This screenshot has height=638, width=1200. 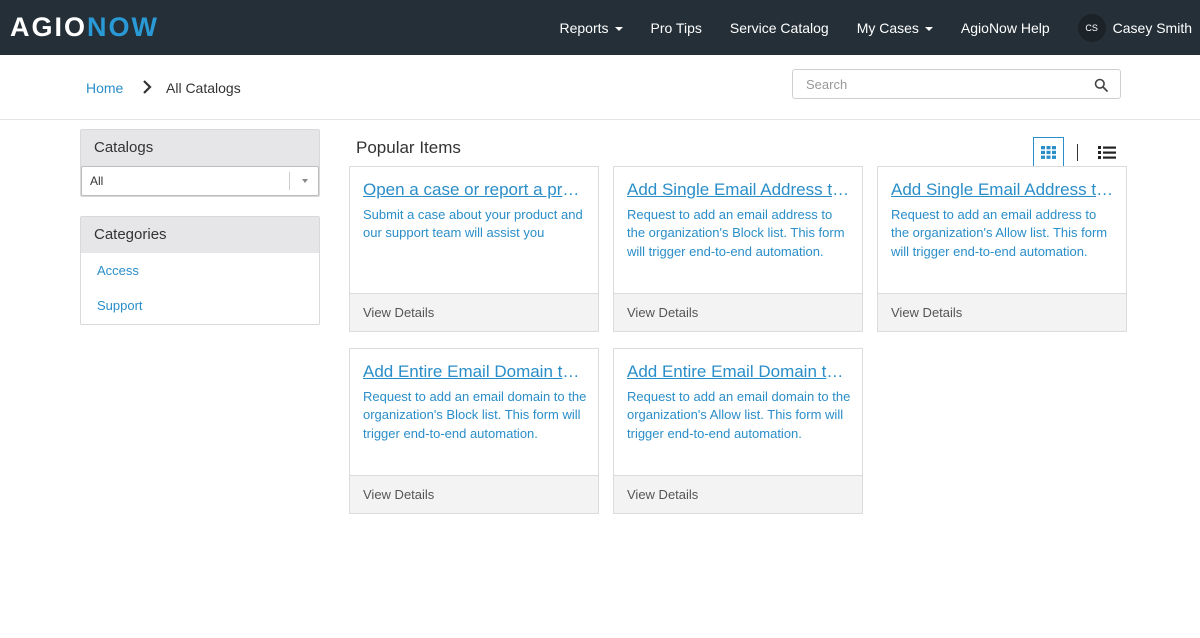 What do you see at coordinates (1003, 190) in the screenshot?
I see `card-title-link: Add Single Email Address to Allow List` at bounding box center [1003, 190].